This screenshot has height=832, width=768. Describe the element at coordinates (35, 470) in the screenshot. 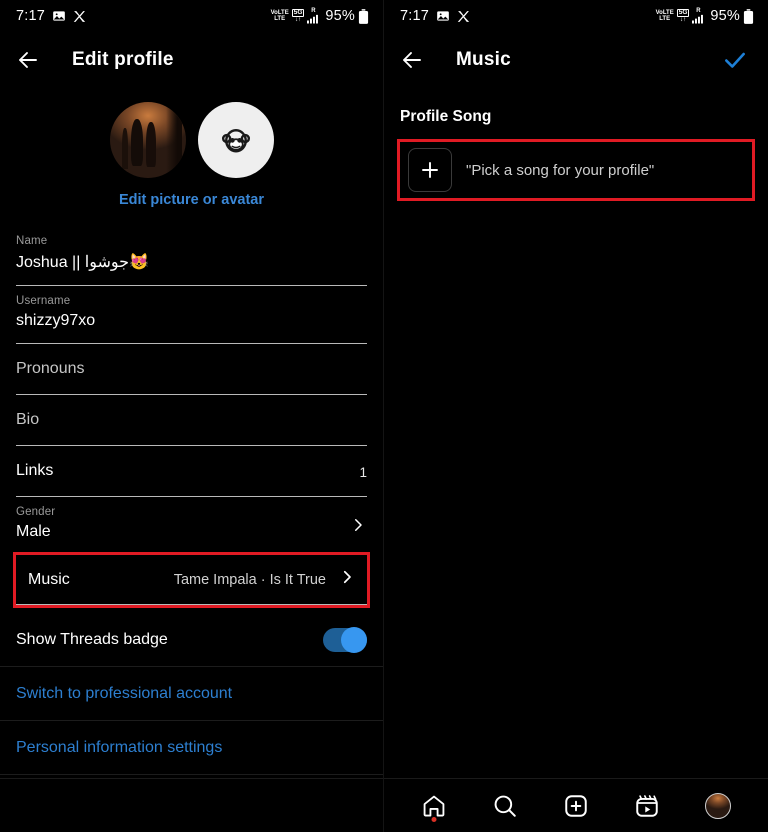

I see `field-links-label: Links` at that location.